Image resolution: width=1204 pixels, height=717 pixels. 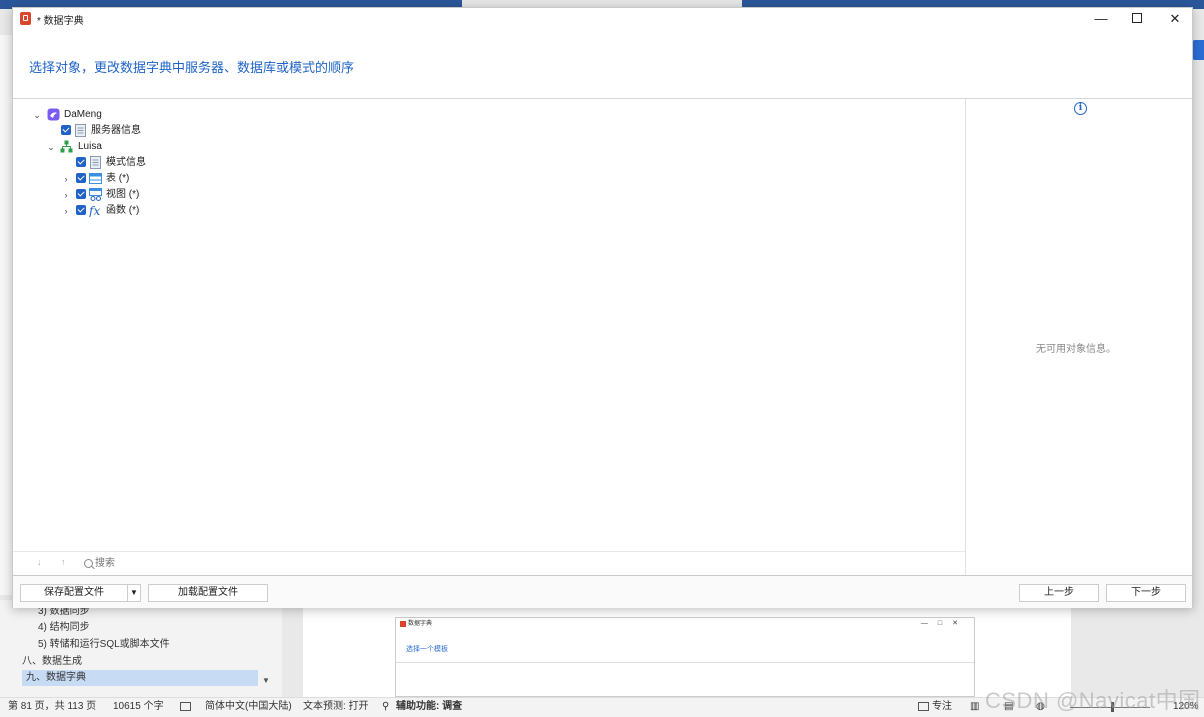 What do you see at coordinates (126, 162) in the screenshot?
I see `tree-label: 模式信息` at bounding box center [126, 162].